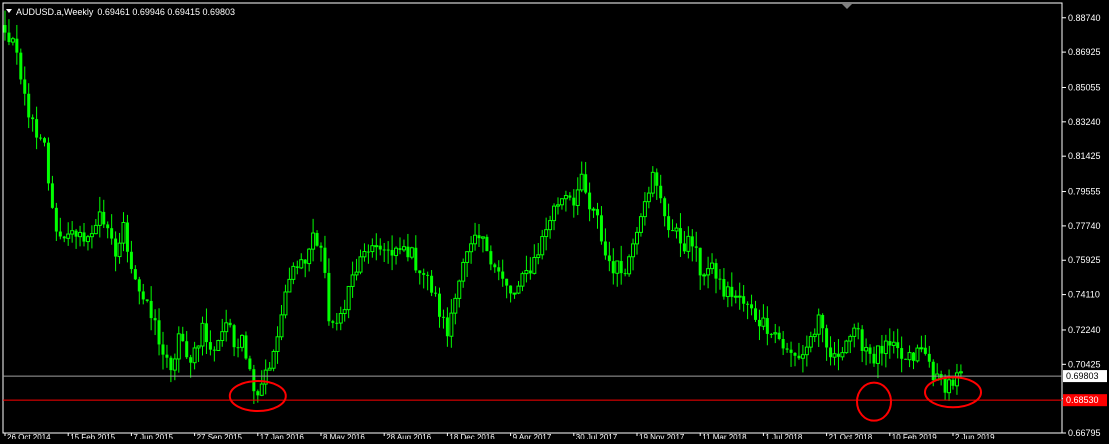 Image resolution: width=1109 pixels, height=444 pixels. What do you see at coordinates (1085, 400) in the screenshot?
I see `level-price-badge: 0.68530` at bounding box center [1085, 400].